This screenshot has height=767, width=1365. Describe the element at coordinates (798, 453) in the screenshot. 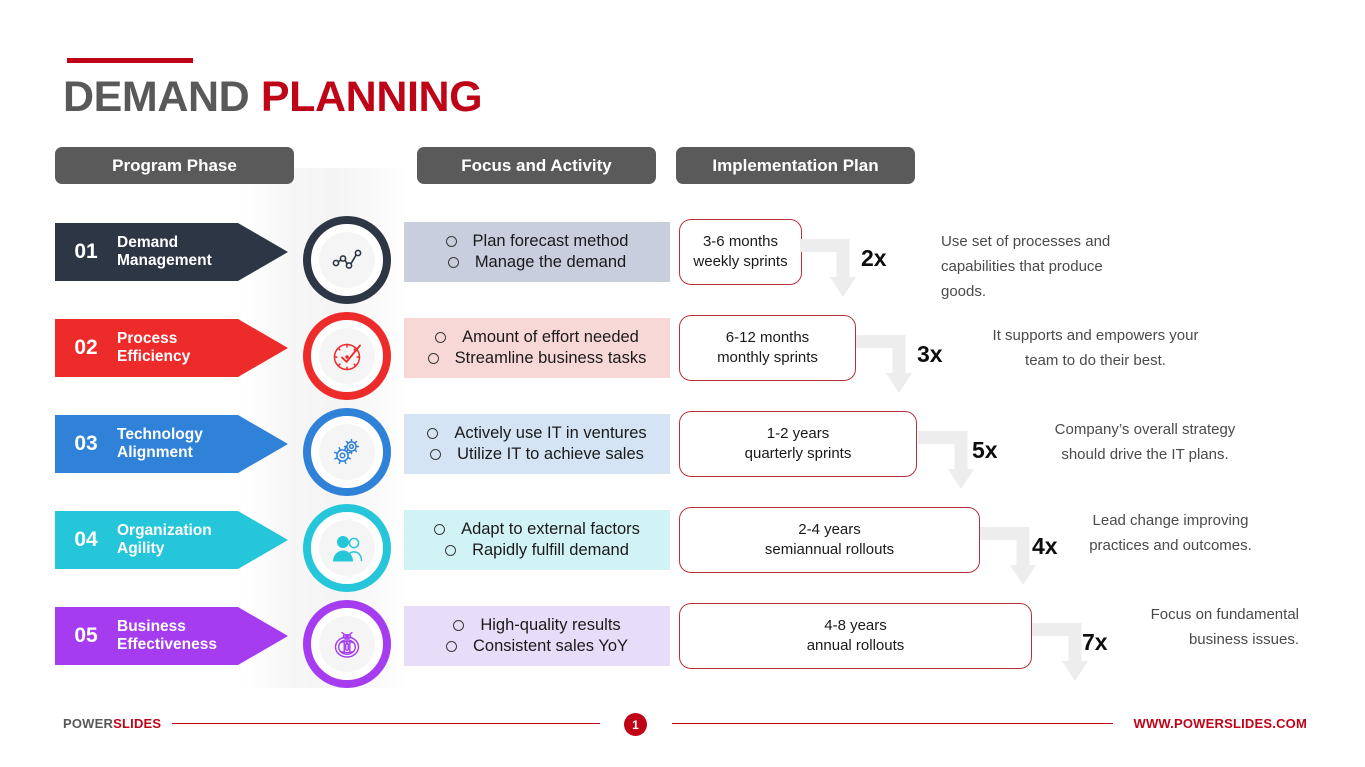

I see `implementation-cadence: quarterly sprints` at that location.